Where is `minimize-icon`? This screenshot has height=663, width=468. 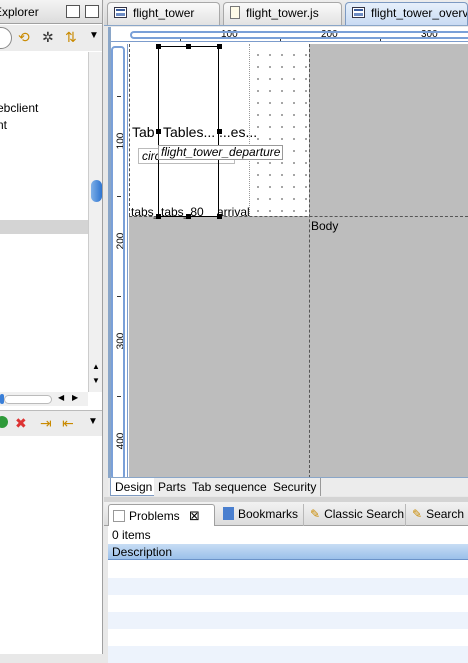
minimize-icon is located at coordinates (73, 11).